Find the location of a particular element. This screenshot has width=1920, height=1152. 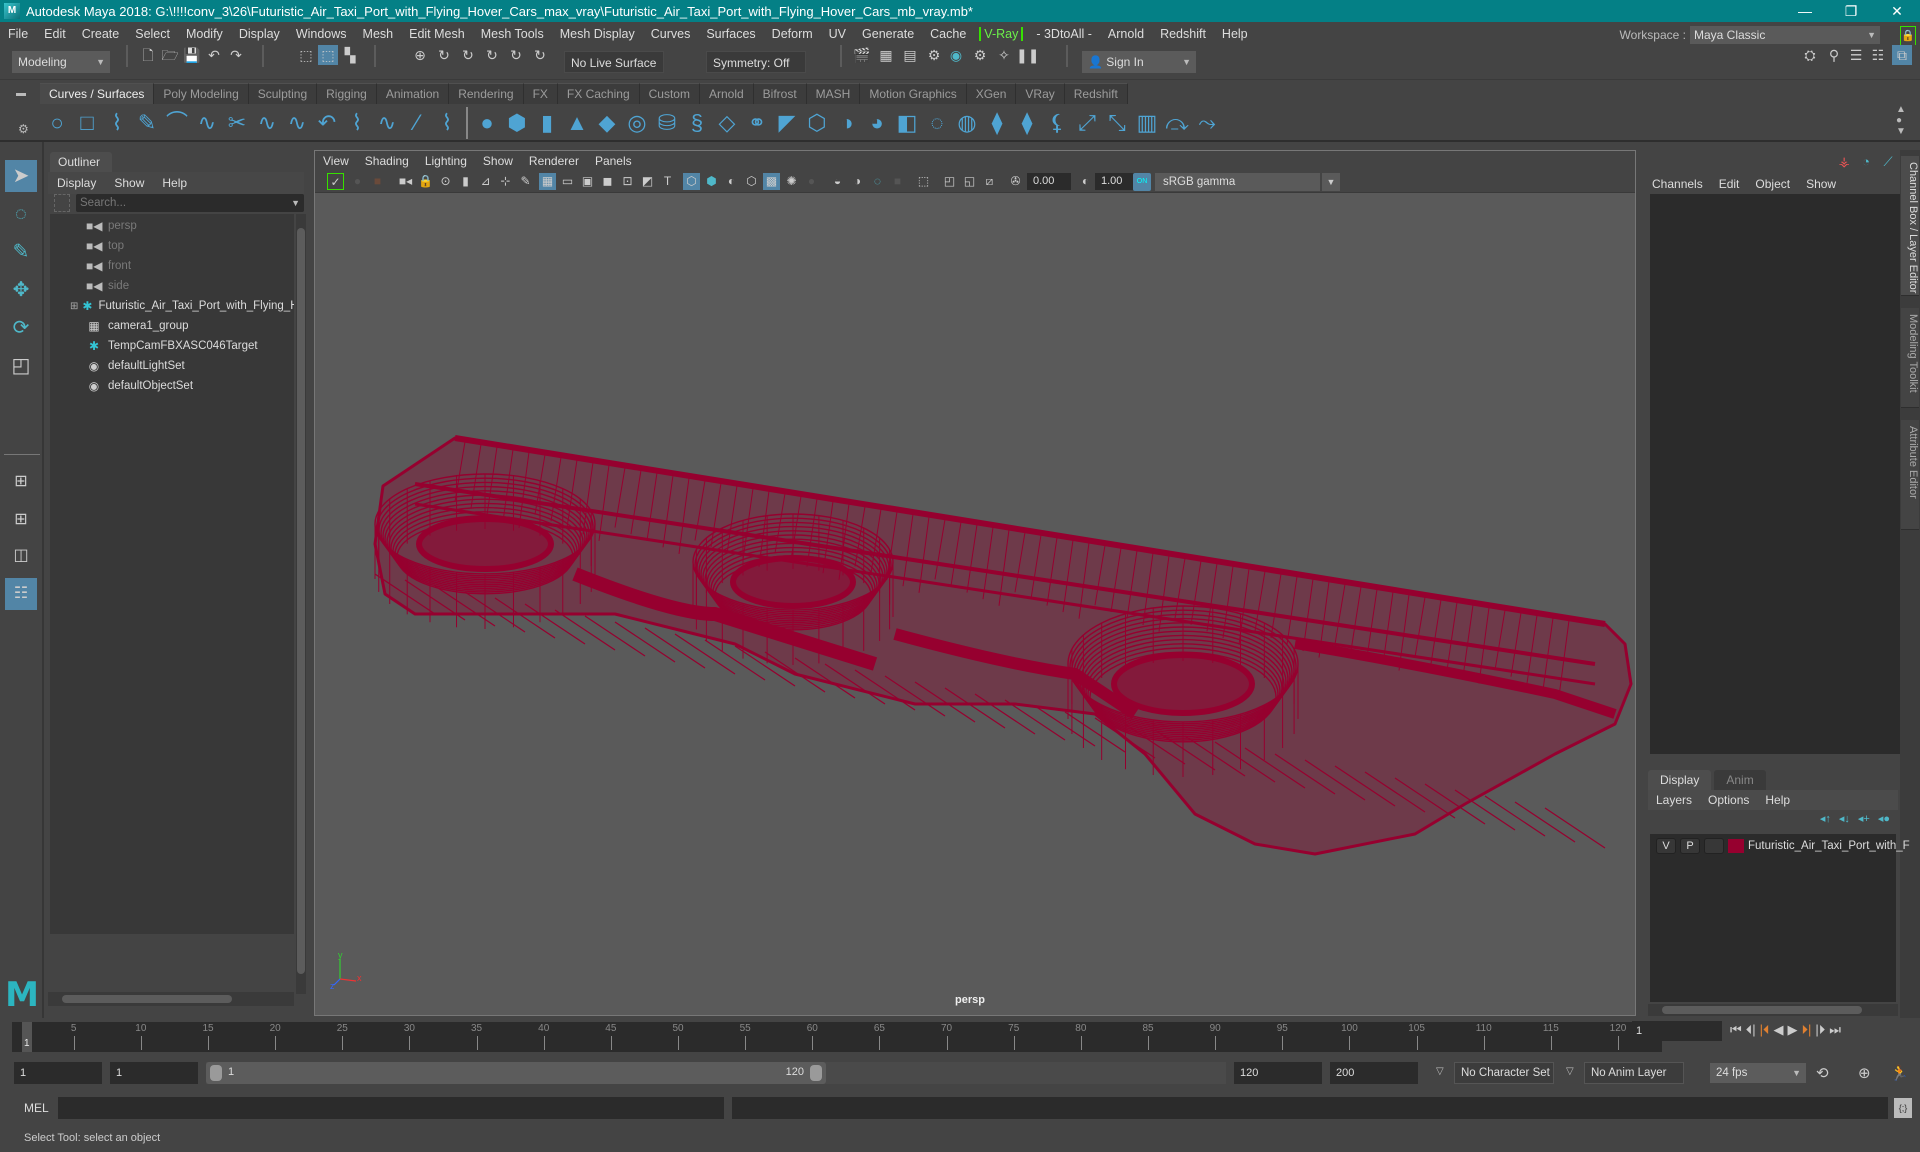

outliner-item: ◉ defaultLightSet is located at coordinates (172, 366).